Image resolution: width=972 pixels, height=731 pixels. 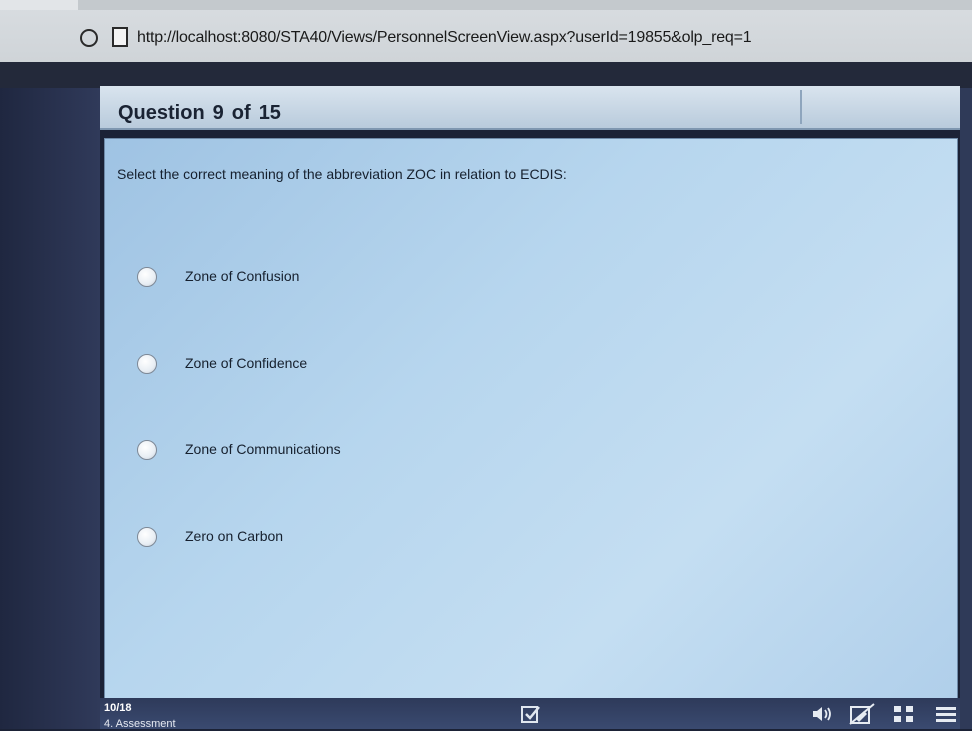 What do you see at coordinates (822, 714) in the screenshot?
I see `sound-icon` at bounding box center [822, 714].